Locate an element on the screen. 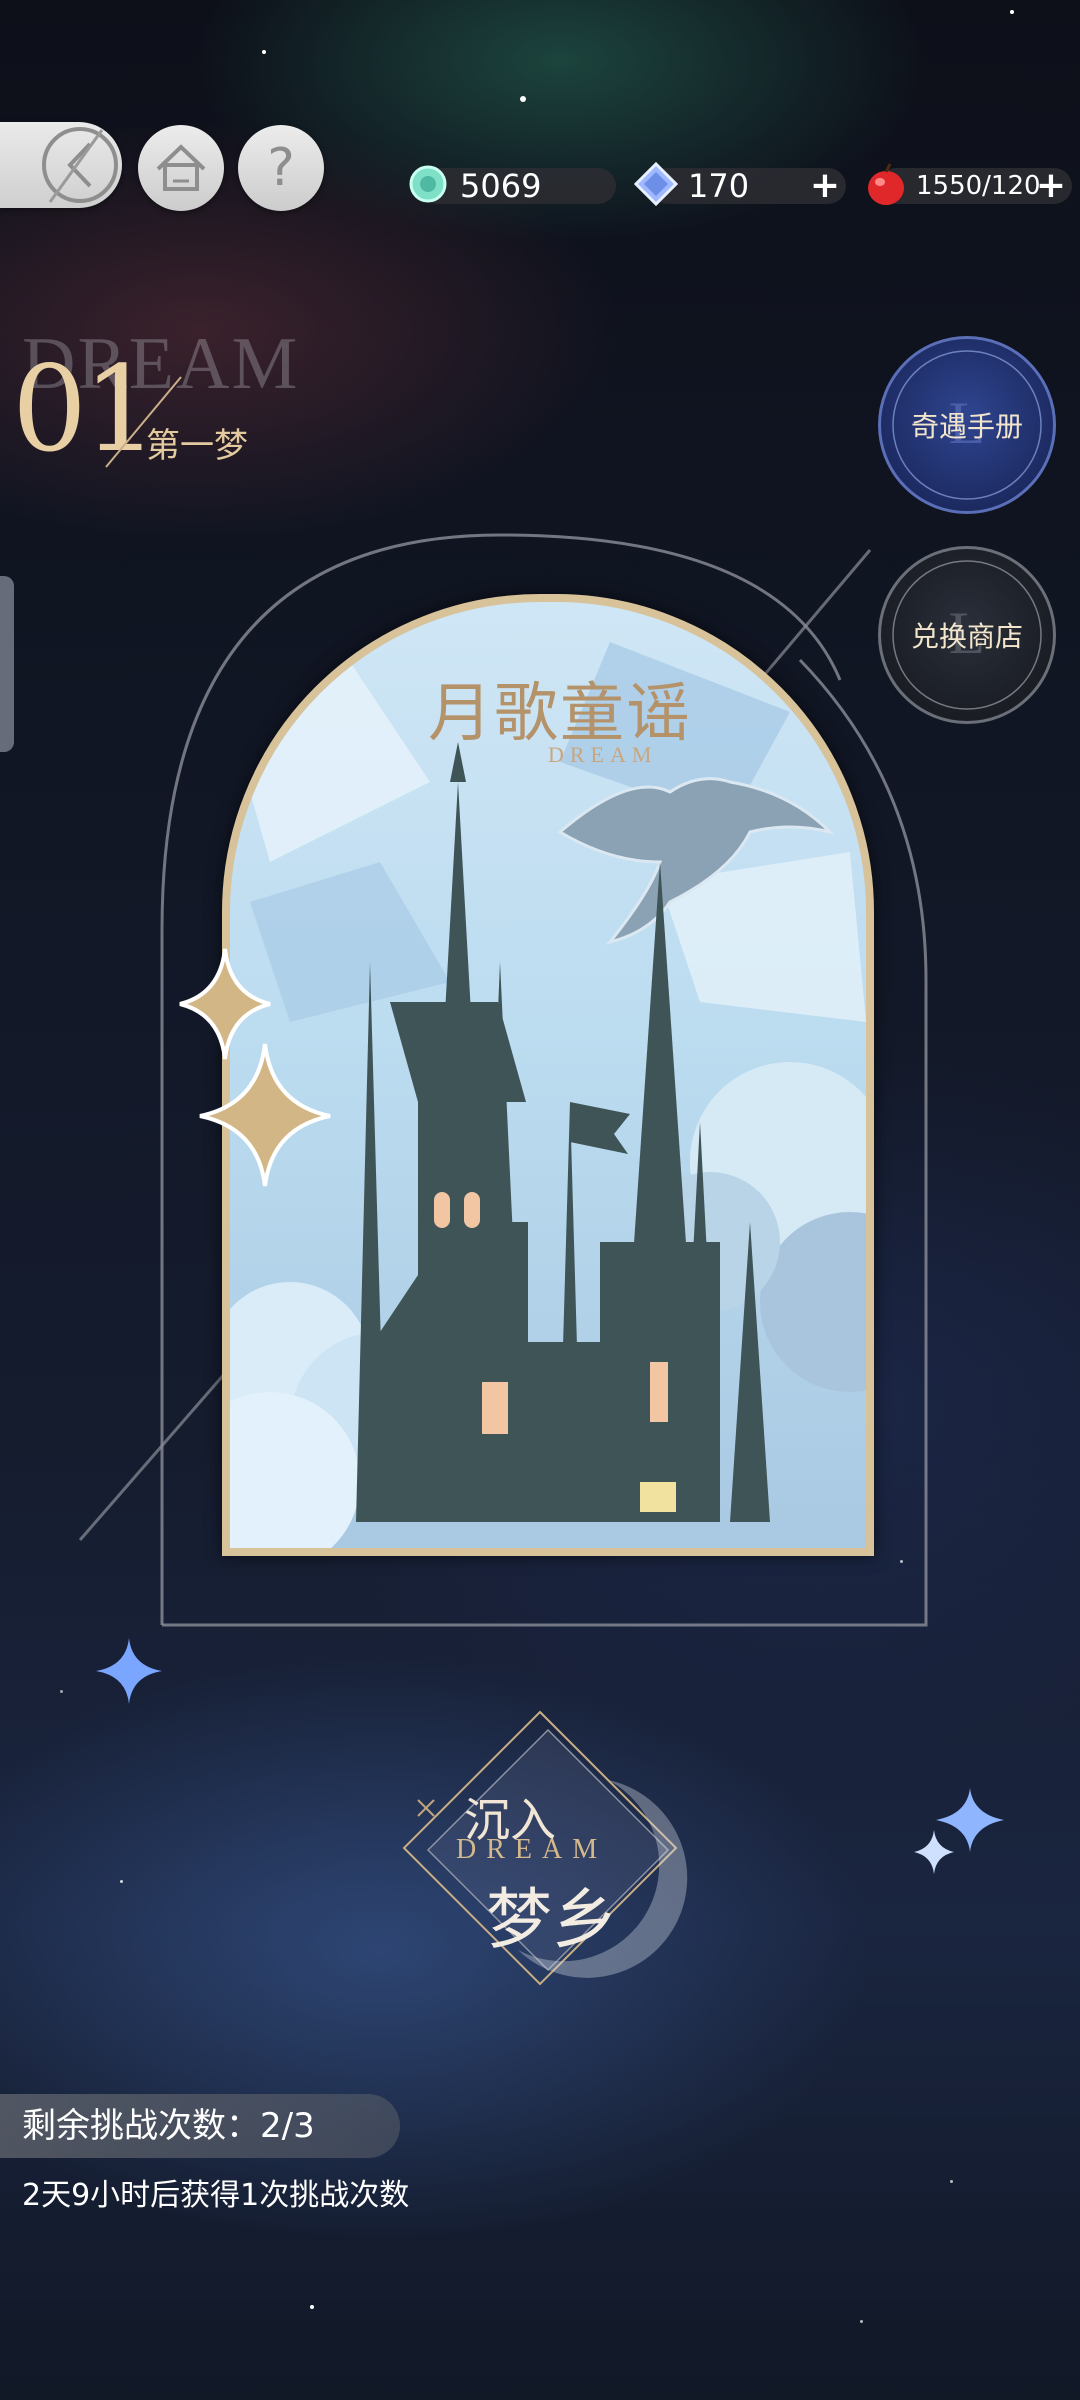  question-mark-icon: ? is located at coordinates (281, 168).